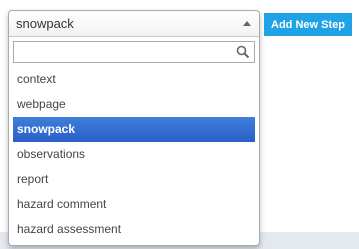 Image resolution: width=359 pixels, height=249 pixels. What do you see at coordinates (45, 23) in the screenshot?
I see `dropdown-selected-value: snowpack` at bounding box center [45, 23].